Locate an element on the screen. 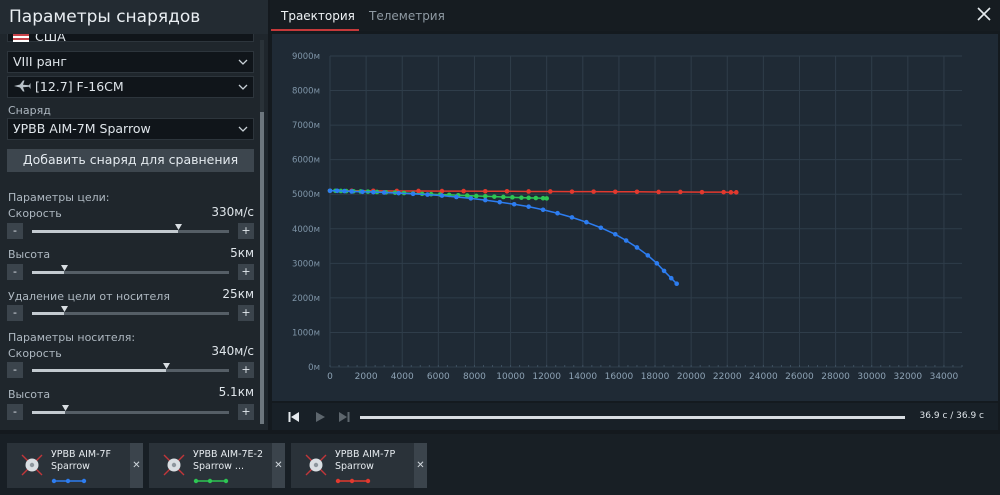 This screenshot has height=495, width=1000. x-tick-label: 0 is located at coordinates (330, 377).